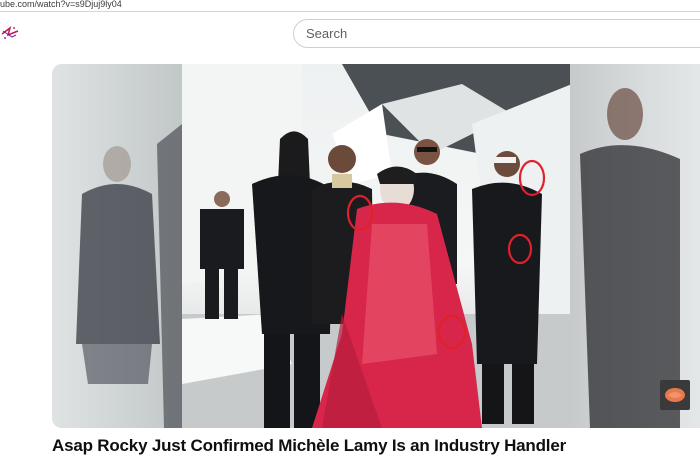  Describe the element at coordinates (675, 395) in the screenshot. I see `channel-watermark-icon` at that location.